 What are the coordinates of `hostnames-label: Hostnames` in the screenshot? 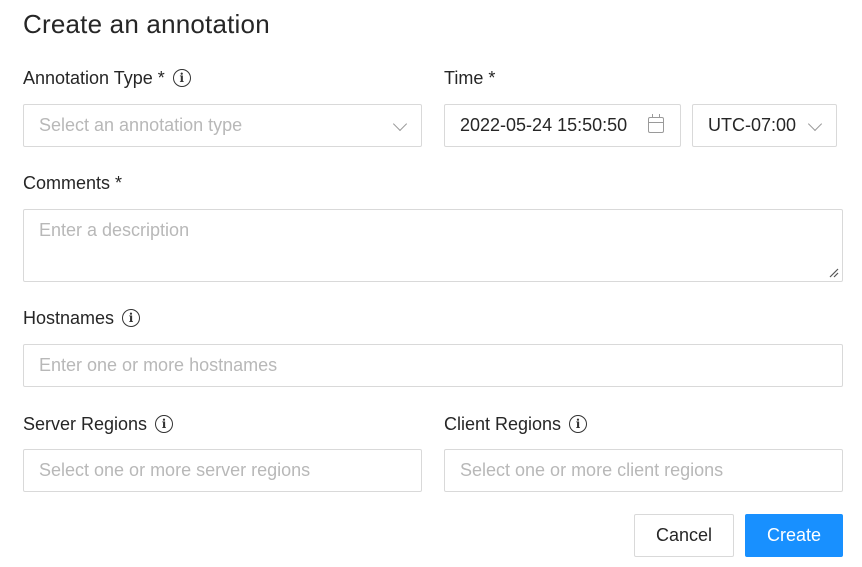 It's located at (69, 317).